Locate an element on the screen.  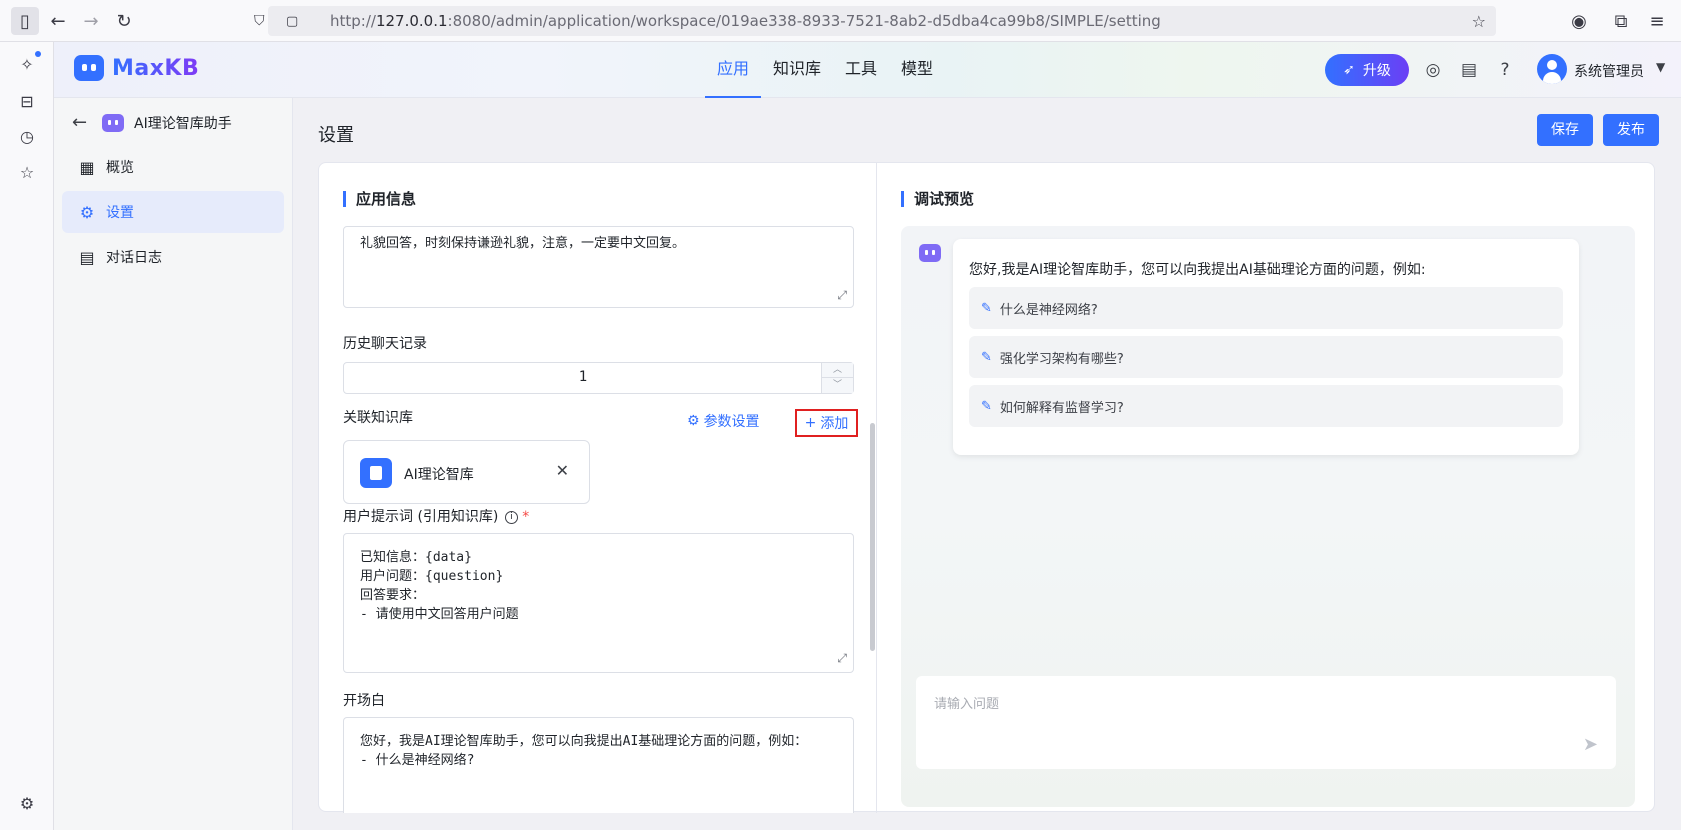
add-kb-button: + 添加 is located at coordinates (826, 423).